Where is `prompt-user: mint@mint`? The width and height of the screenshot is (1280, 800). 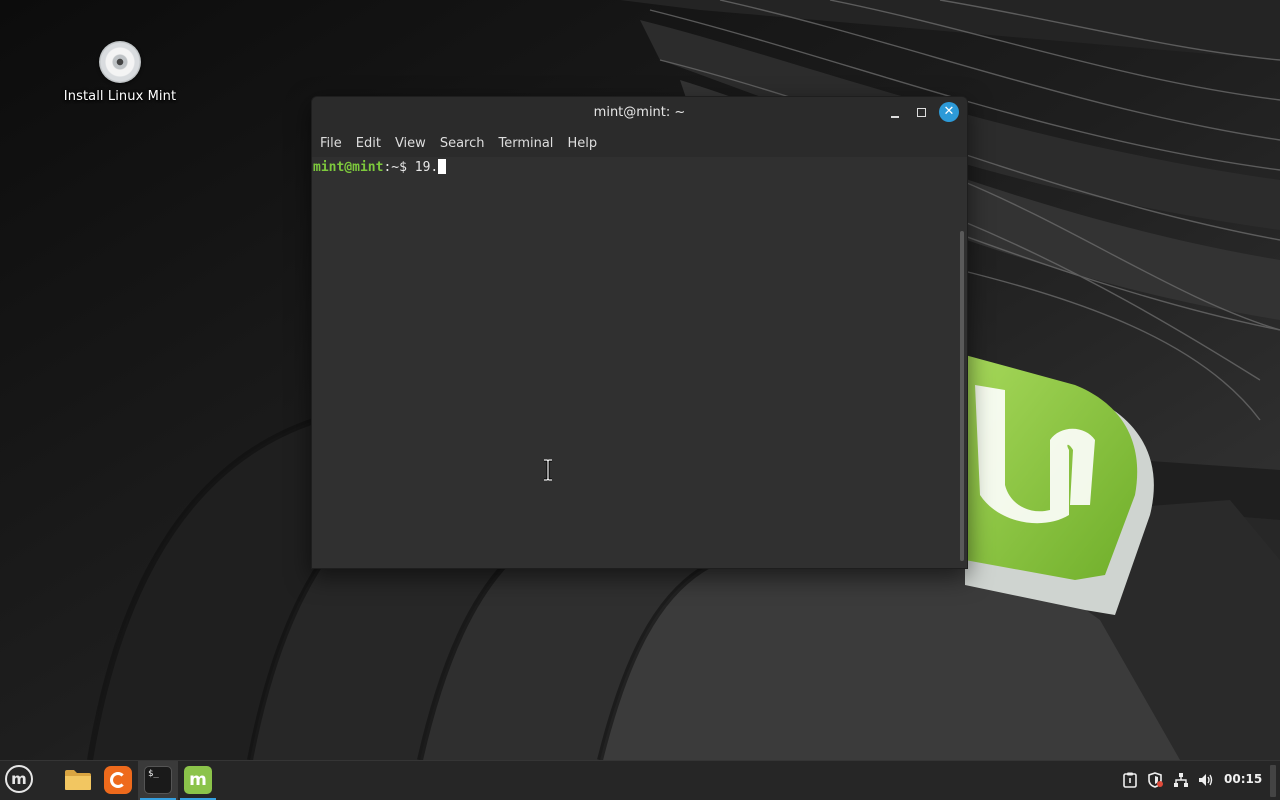
prompt-user: mint@mint is located at coordinates (348, 167).